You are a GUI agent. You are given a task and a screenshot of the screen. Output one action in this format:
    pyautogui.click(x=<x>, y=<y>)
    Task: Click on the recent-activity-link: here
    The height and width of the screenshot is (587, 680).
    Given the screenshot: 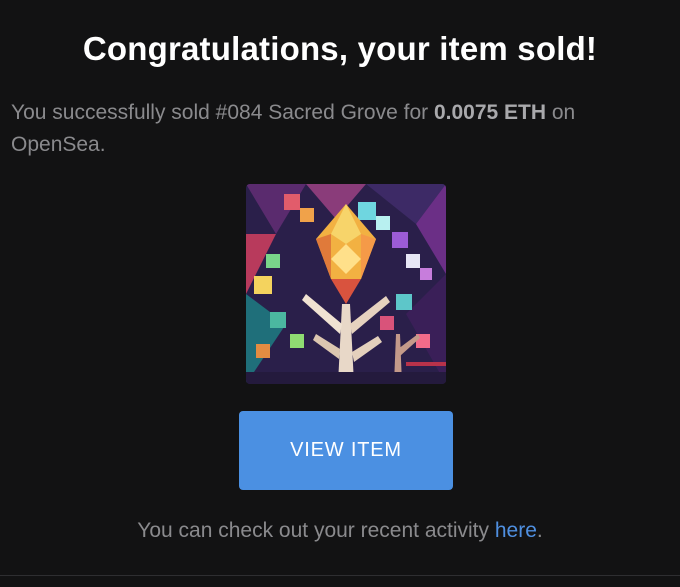 What is the action you would take?
    pyautogui.click(x=516, y=530)
    